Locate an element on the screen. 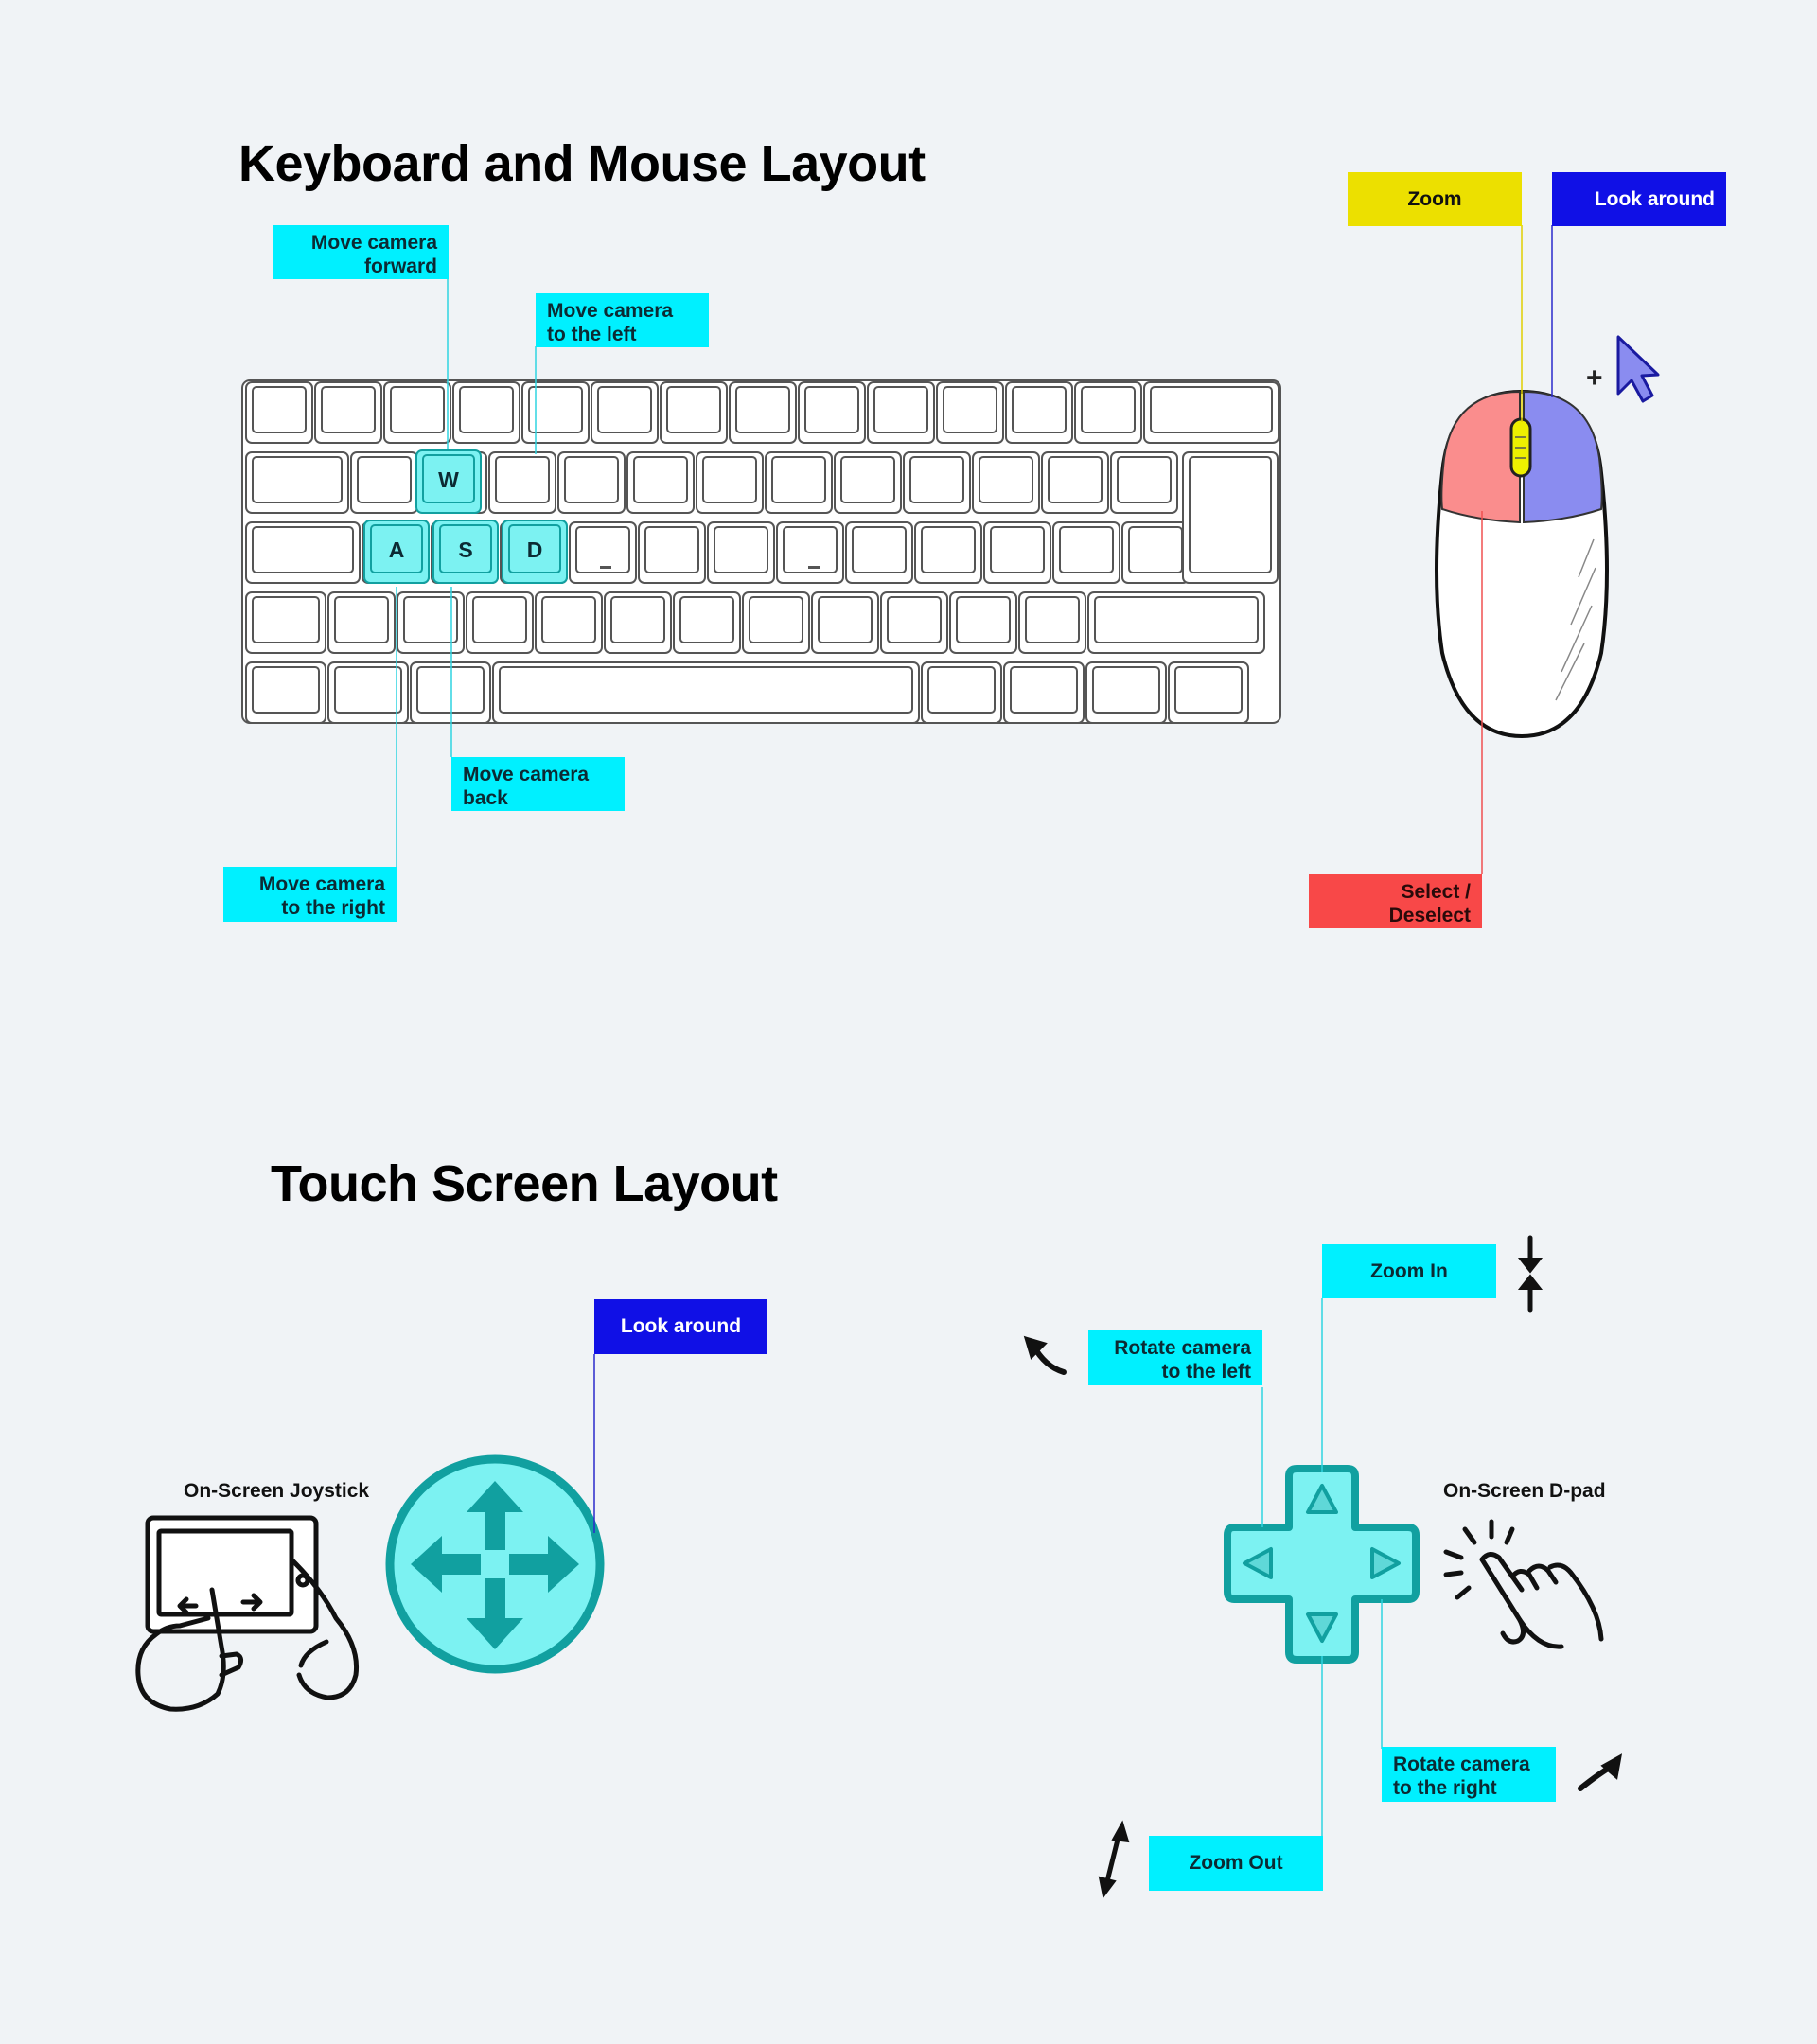 This screenshot has height=2044, width=1817. callout-zoom-in: Zoom In is located at coordinates (1409, 1271).